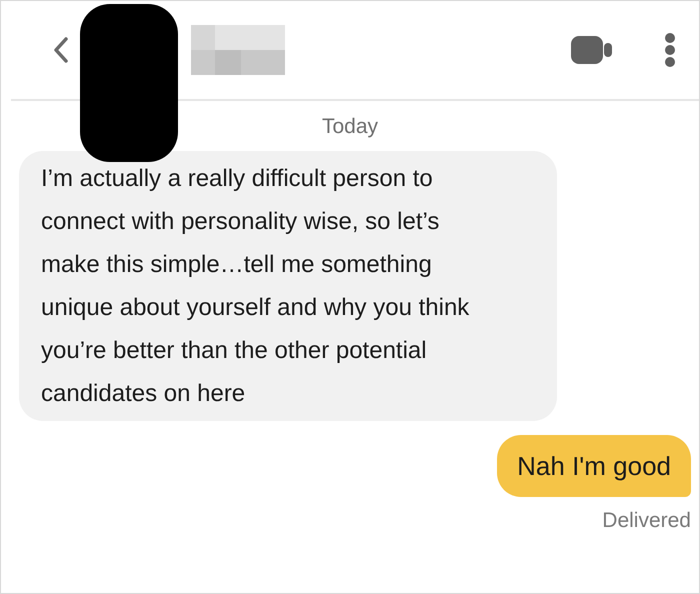 This screenshot has width=700, height=594. I want to click on more-options-button, so click(670, 50).